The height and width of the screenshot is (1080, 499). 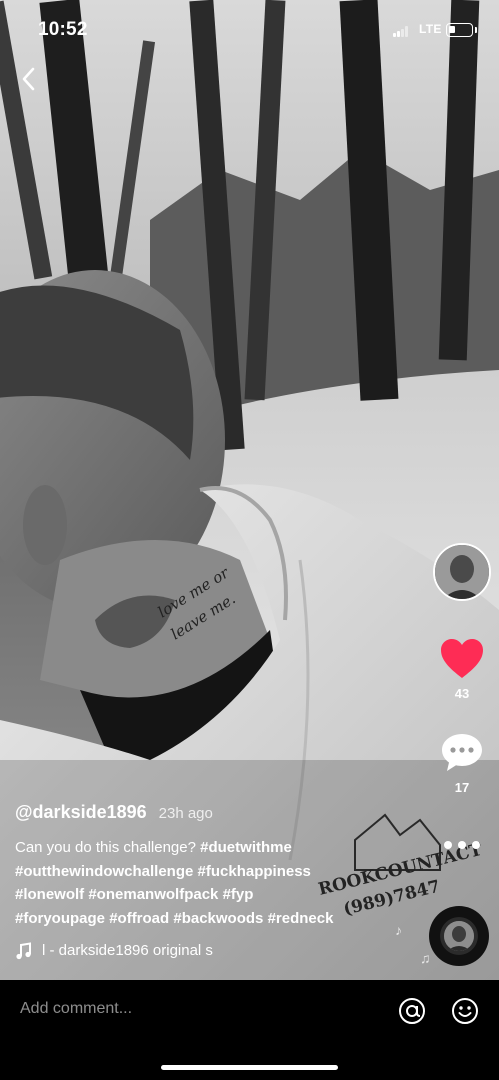 What do you see at coordinates (301, 918) in the screenshot?
I see `hashtag-link: #redneck` at bounding box center [301, 918].